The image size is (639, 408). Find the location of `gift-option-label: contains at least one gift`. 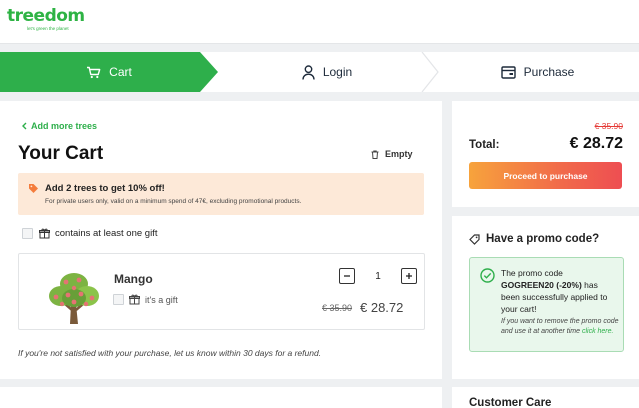

gift-option-label: contains at least one gift is located at coordinates (106, 233).